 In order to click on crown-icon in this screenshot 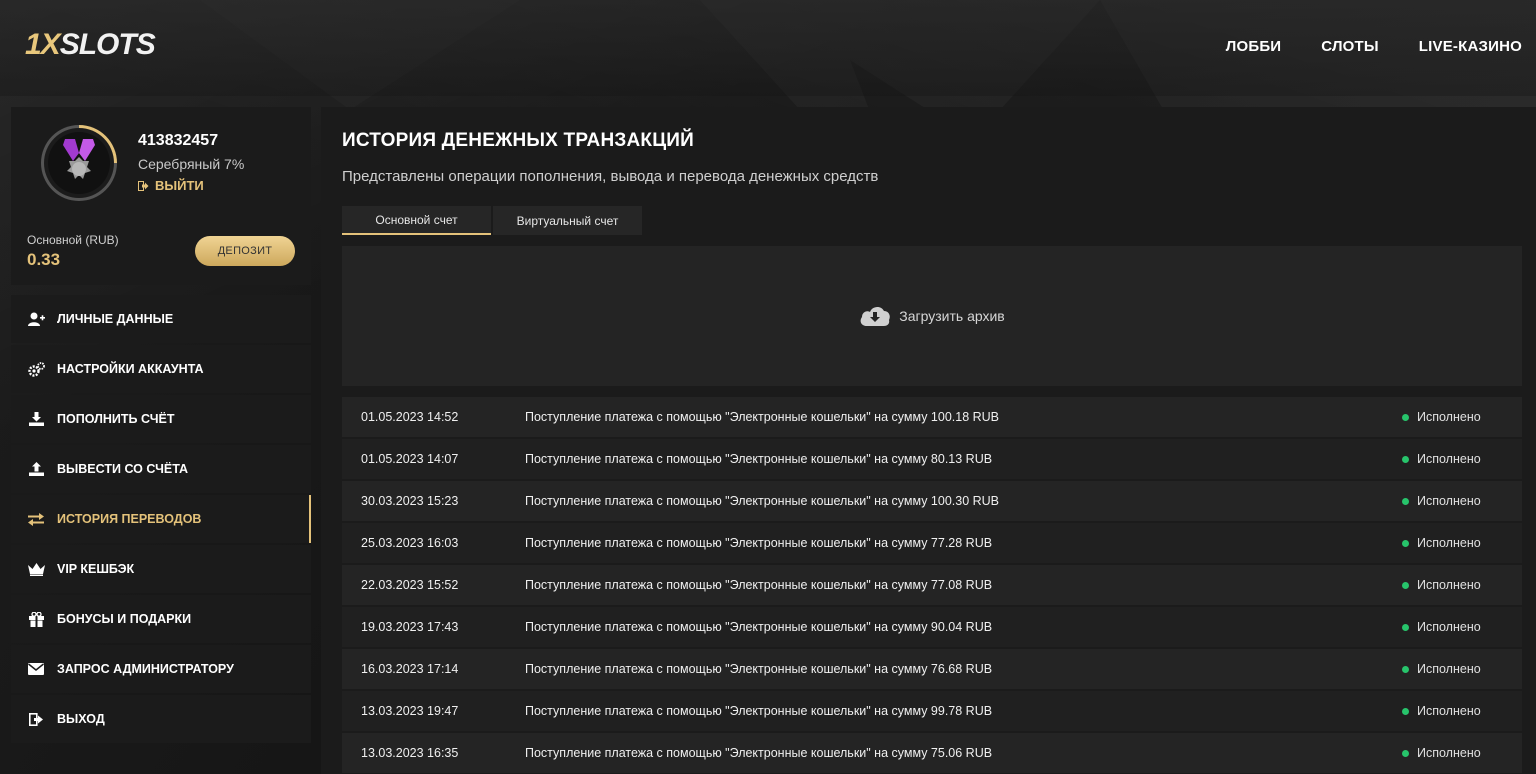, I will do `click(36, 569)`.